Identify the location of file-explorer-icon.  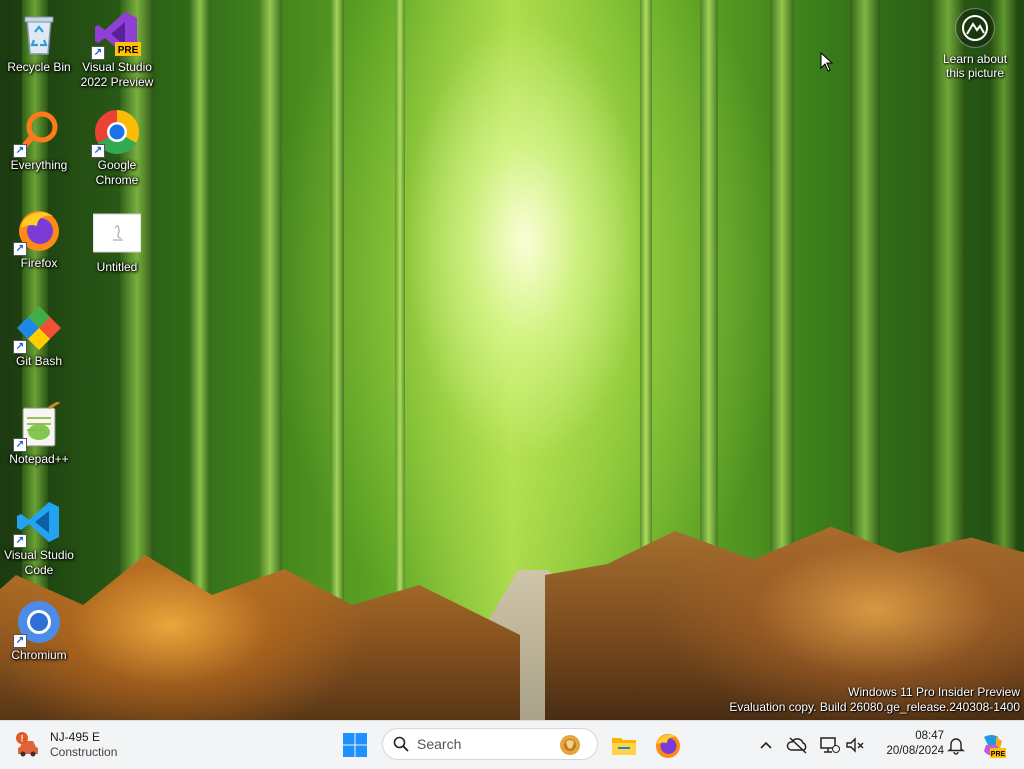
(624, 746).